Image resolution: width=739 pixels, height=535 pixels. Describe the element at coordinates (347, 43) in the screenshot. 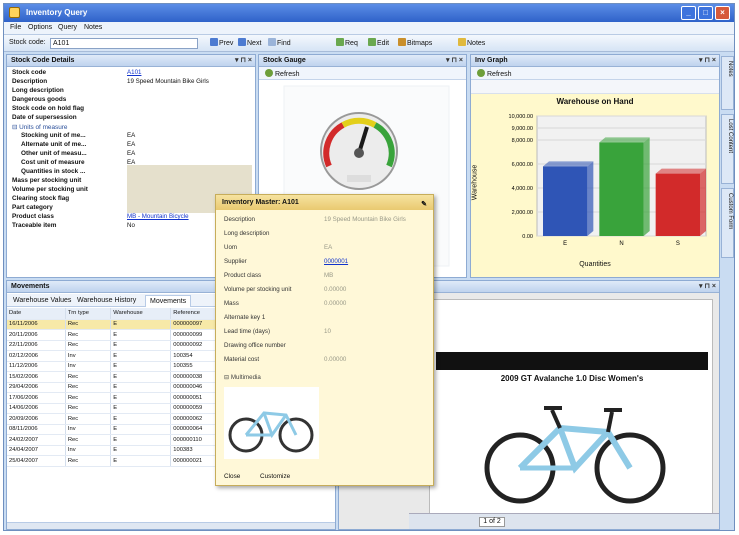

I see `req-button: Req` at that location.